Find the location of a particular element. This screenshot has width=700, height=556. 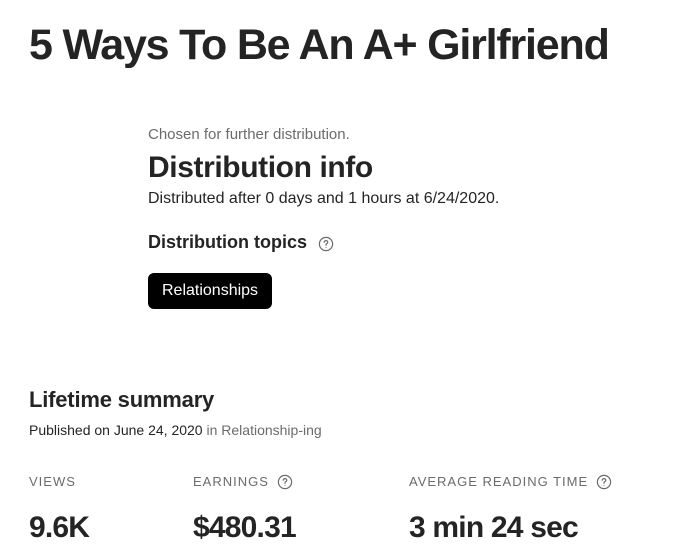

distribution-topics-row: Distribution topics is located at coordinates (408, 242).